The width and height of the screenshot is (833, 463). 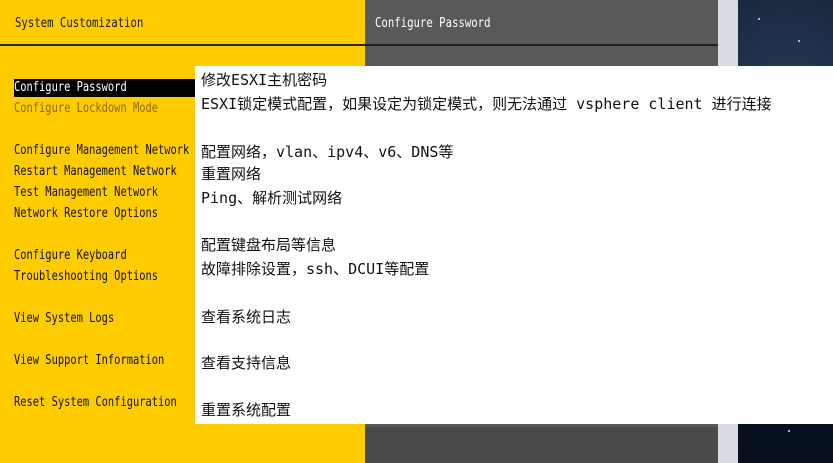 What do you see at coordinates (79, 23) in the screenshot?
I see `panel-title: System Customization` at bounding box center [79, 23].